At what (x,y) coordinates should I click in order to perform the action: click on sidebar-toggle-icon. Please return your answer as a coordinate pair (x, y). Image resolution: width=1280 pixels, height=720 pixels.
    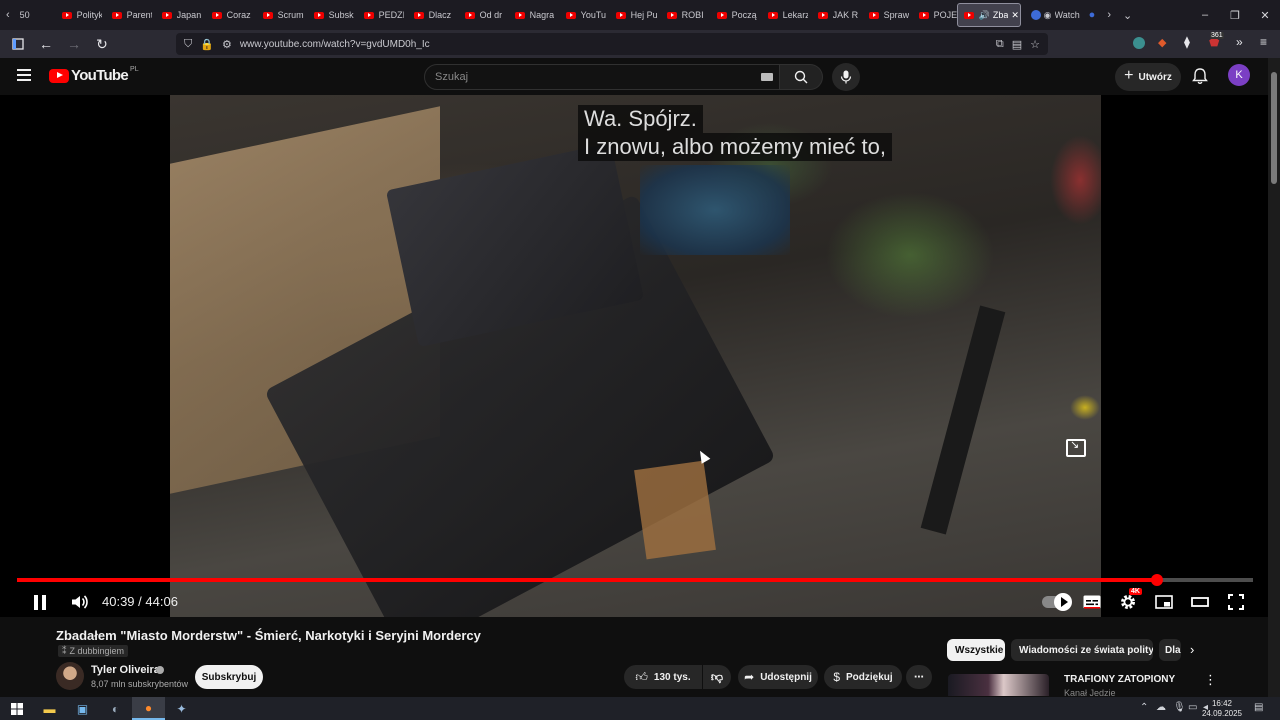
    Looking at the image, I should click on (18, 44).